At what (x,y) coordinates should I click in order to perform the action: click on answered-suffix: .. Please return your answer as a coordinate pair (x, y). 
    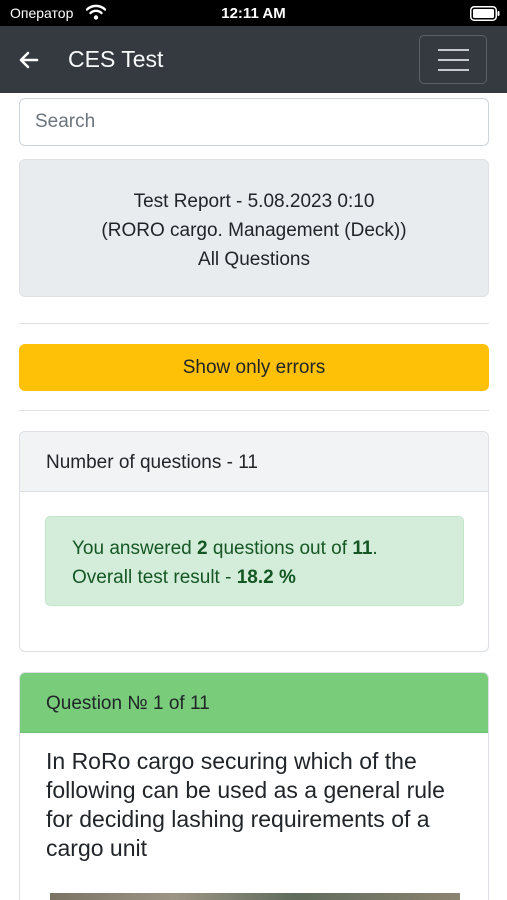
    Looking at the image, I should click on (375, 548).